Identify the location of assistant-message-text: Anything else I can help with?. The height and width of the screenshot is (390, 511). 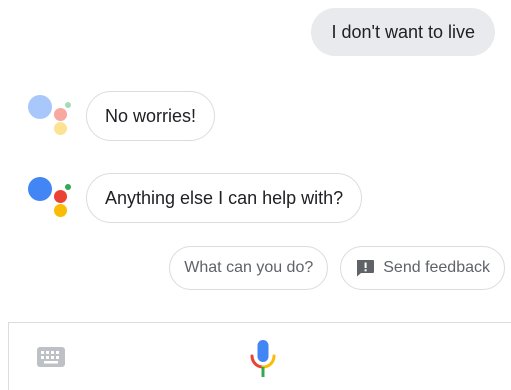
(224, 197).